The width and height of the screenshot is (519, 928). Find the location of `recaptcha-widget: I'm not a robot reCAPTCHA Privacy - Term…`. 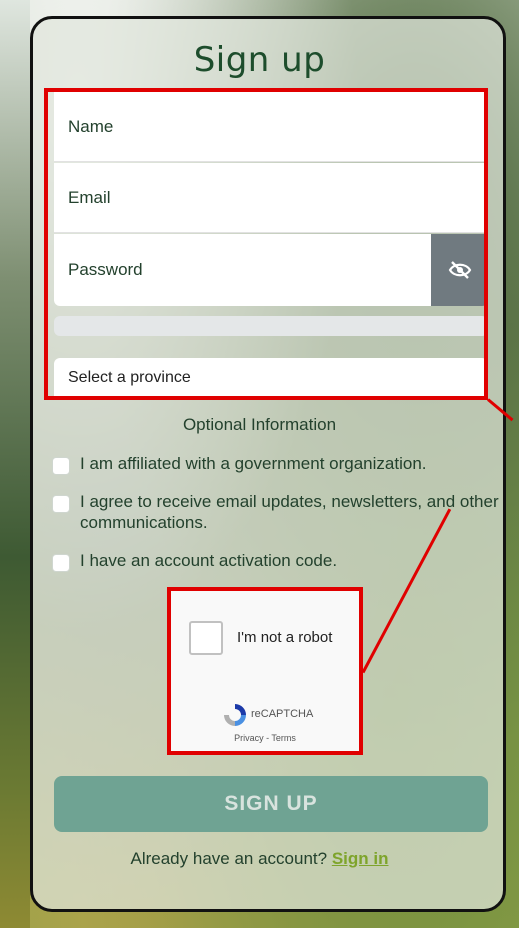

recaptcha-widget: I'm not a robot reCAPTCHA Privacy - Term… is located at coordinates (265, 671).